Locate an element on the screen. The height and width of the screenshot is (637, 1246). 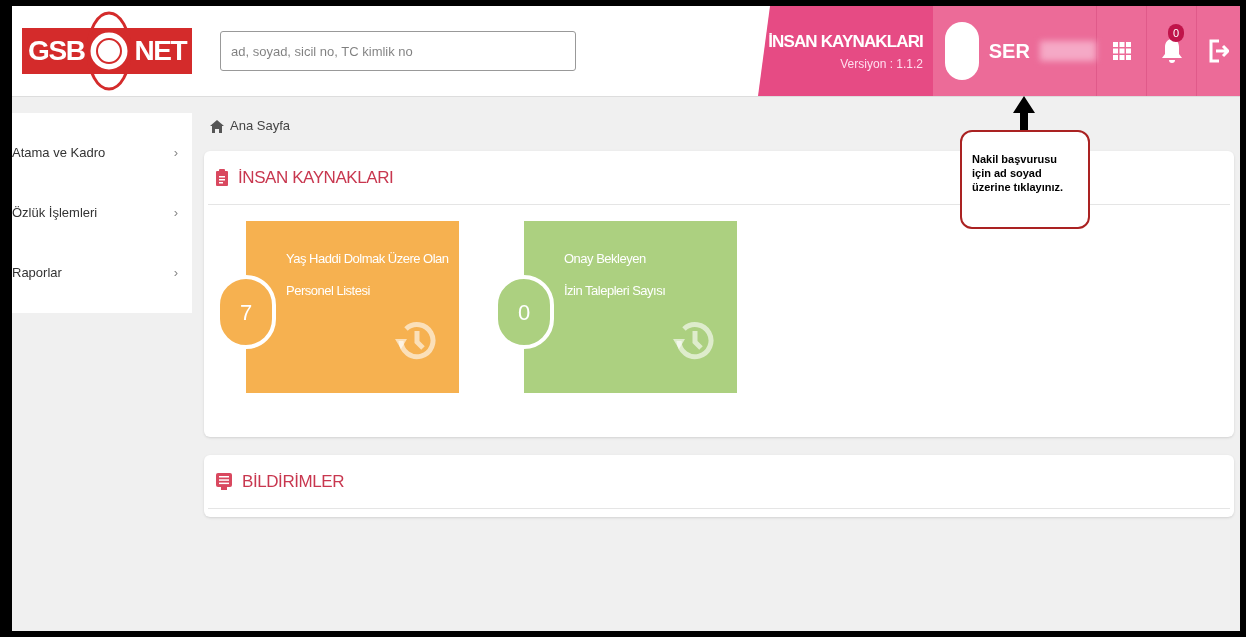
sidebar-item-label: Raporlar is located at coordinates (37, 273).